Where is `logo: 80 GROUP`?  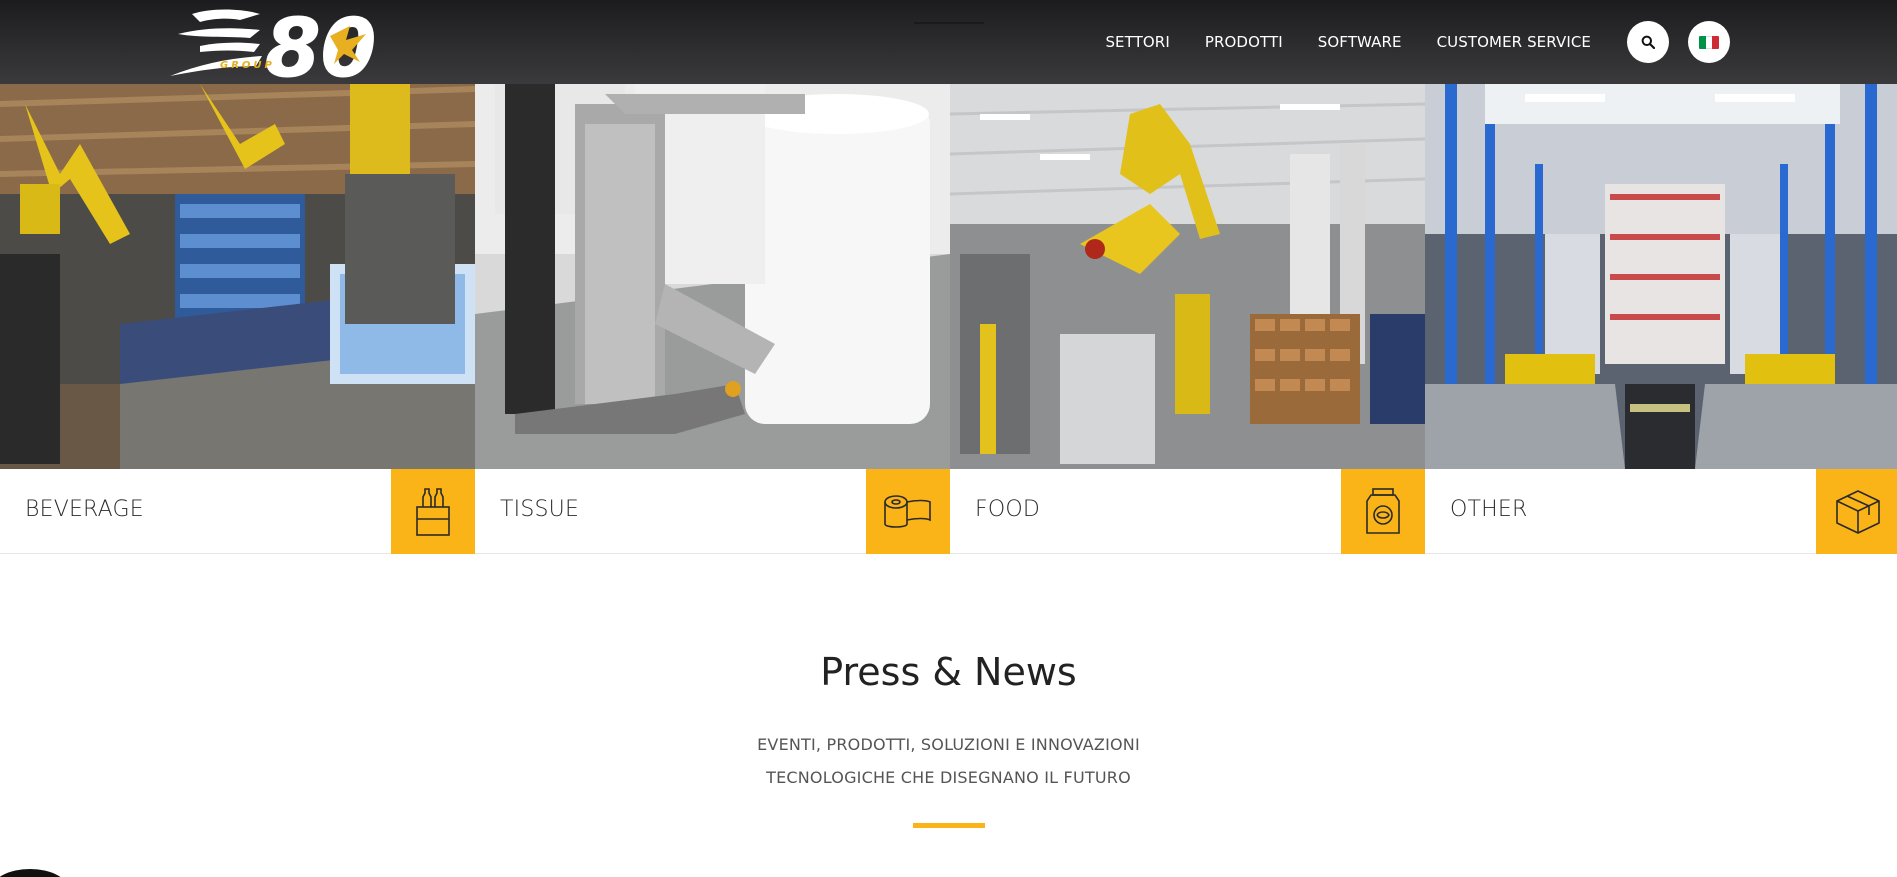
logo: 80 GROUP is located at coordinates (288, 49).